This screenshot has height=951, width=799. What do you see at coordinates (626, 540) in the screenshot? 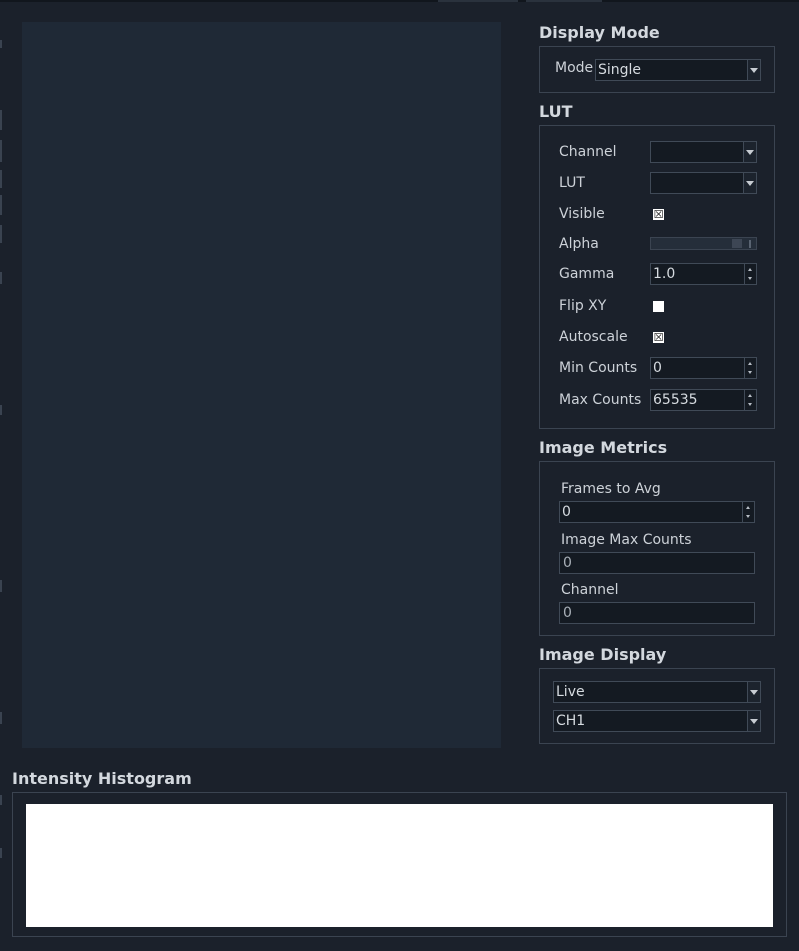
I see `image-max-counts-label: Image Max Counts` at bounding box center [626, 540].